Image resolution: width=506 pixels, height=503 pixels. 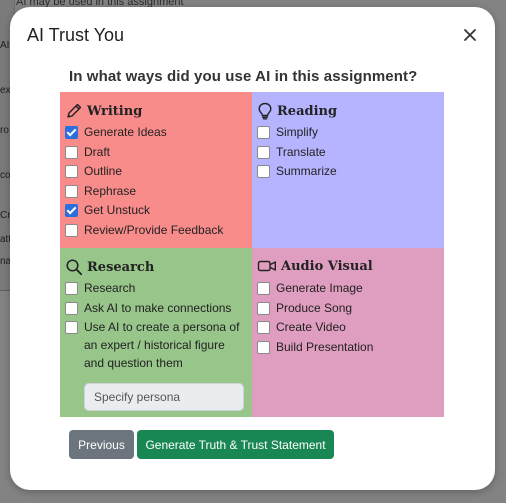 I want to click on pencil-icon, so click(x=74, y=110).